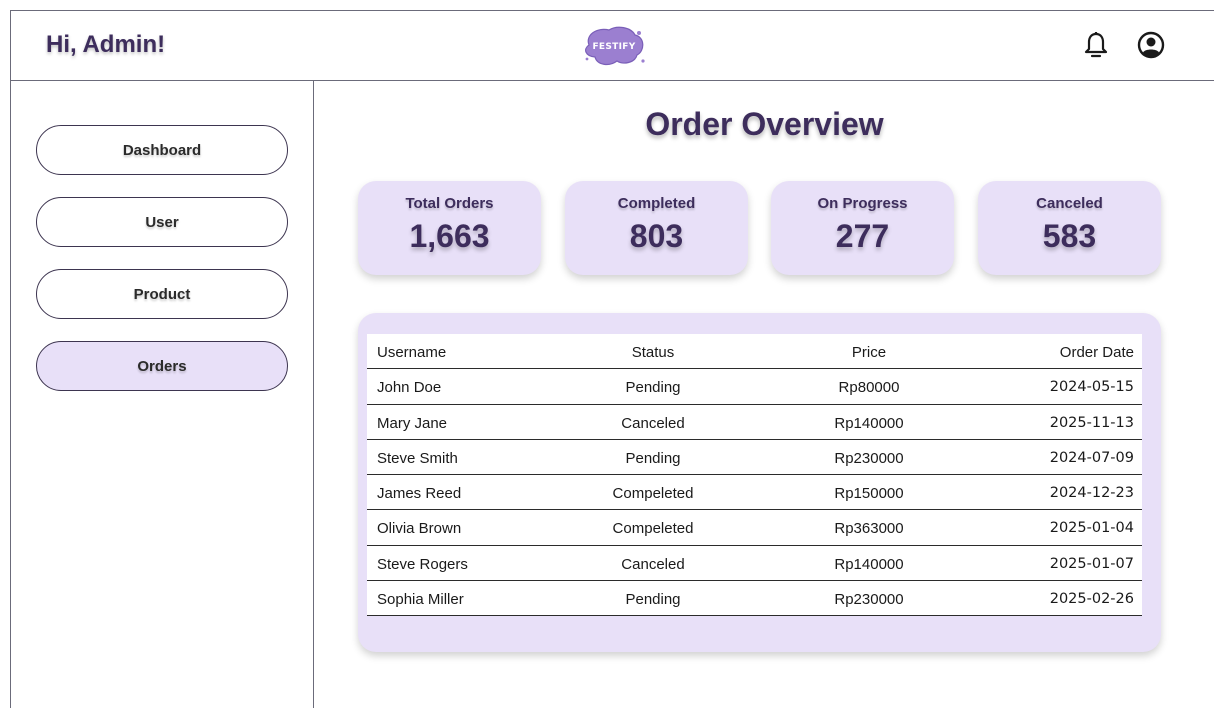 The width and height of the screenshot is (1214, 708). What do you see at coordinates (754, 352) in the screenshot?
I see `table-header-row: Username Status Price Order Date` at bounding box center [754, 352].